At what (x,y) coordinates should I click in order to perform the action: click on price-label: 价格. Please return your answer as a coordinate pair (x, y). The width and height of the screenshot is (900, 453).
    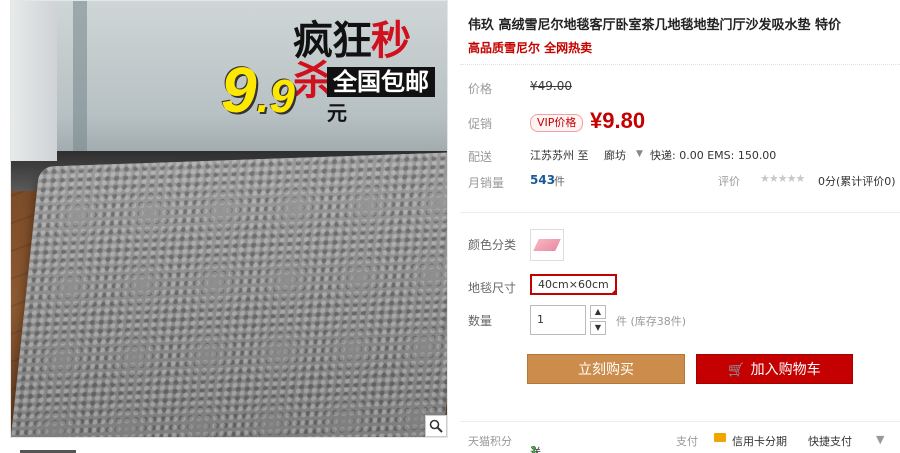
    Looking at the image, I should click on (480, 89).